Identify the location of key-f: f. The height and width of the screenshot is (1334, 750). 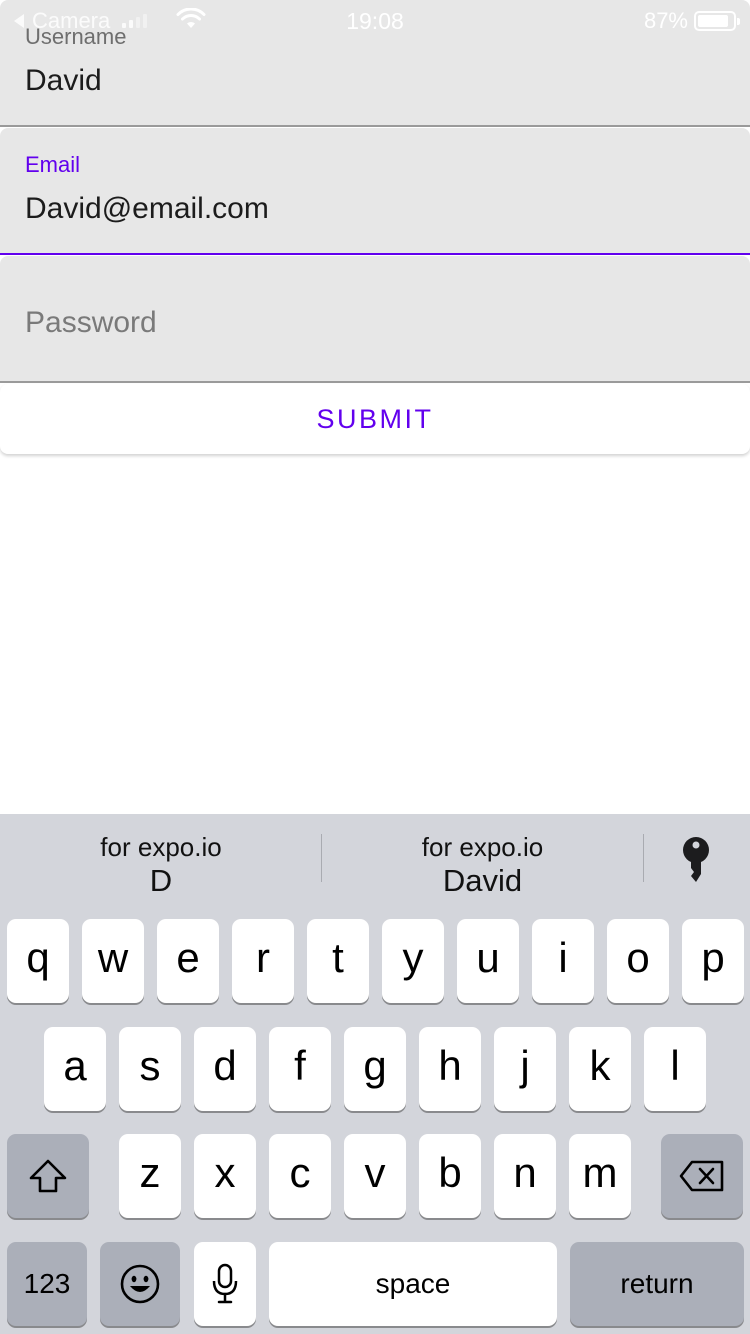
(300, 1069).